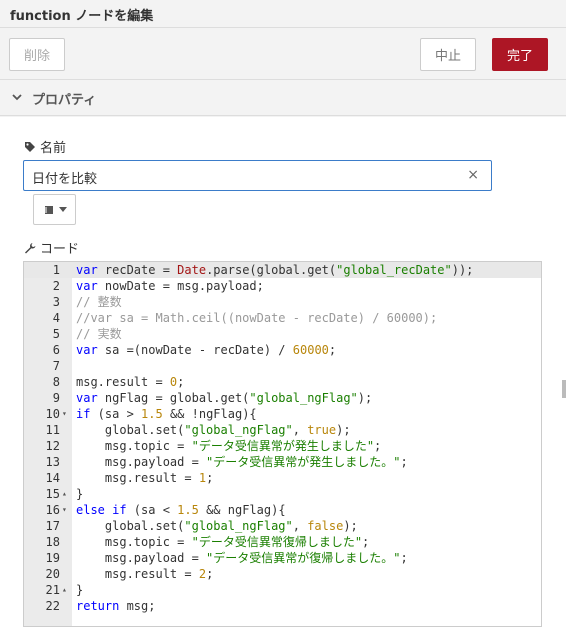 This screenshot has width=566, height=631. What do you see at coordinates (283, 98) in the screenshot?
I see `properties-section-header: プロパティ` at bounding box center [283, 98].